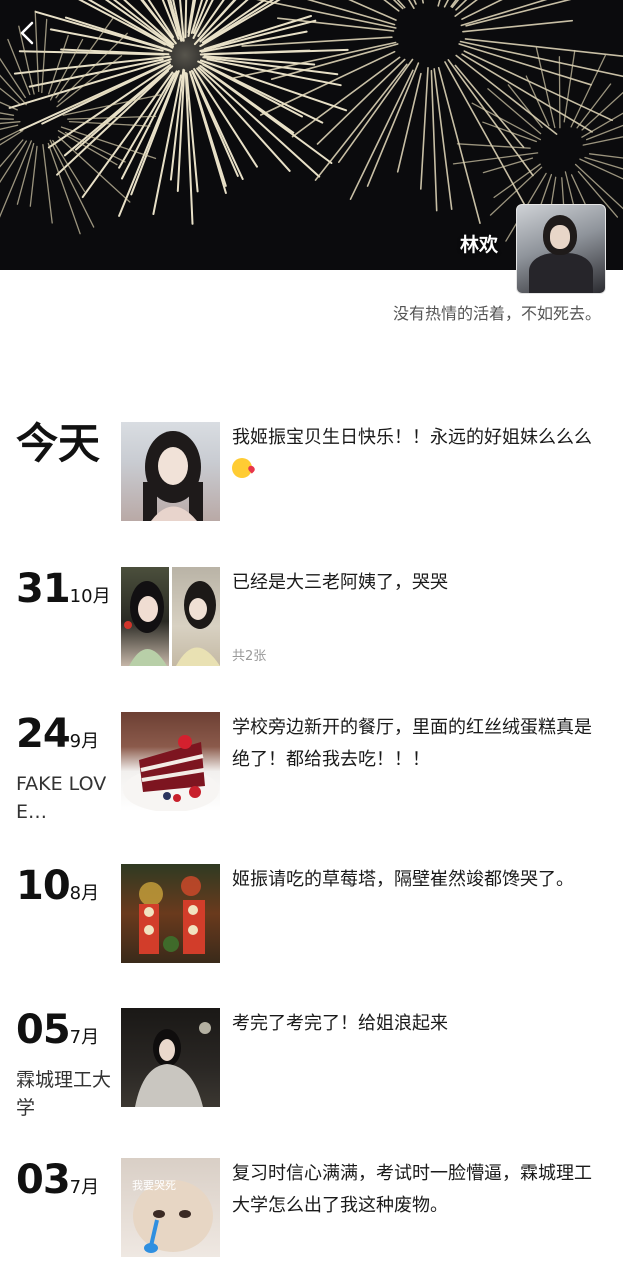 The width and height of the screenshot is (623, 1280). What do you see at coordinates (154, 1185) in the screenshot?
I see `svg-text: 我要哭死` at bounding box center [154, 1185].